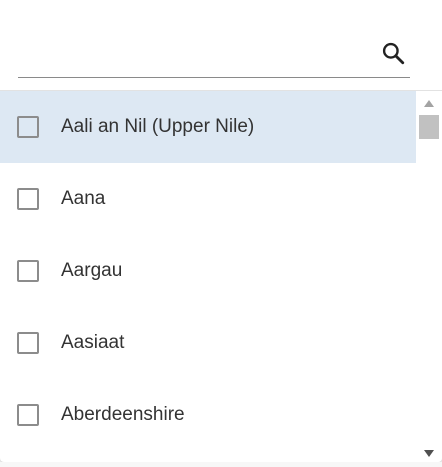 This screenshot has height=467, width=442. I want to click on search-icon, so click(393, 53).